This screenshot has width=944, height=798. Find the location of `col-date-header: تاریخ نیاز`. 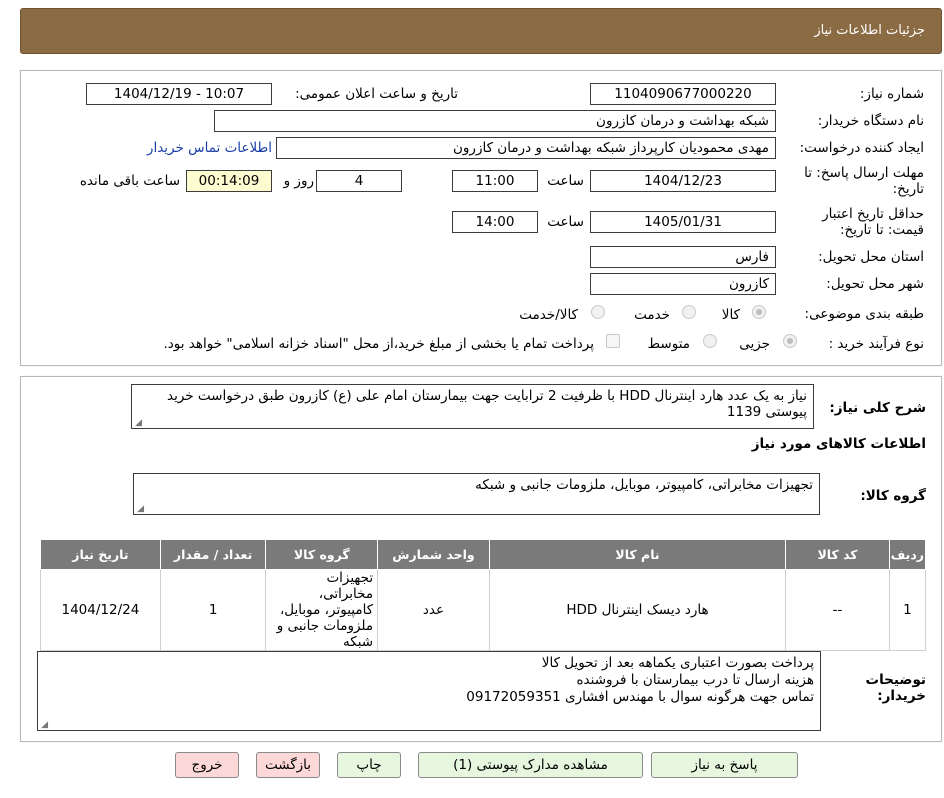

col-date-header: تاریخ نیاز is located at coordinates (100, 554).